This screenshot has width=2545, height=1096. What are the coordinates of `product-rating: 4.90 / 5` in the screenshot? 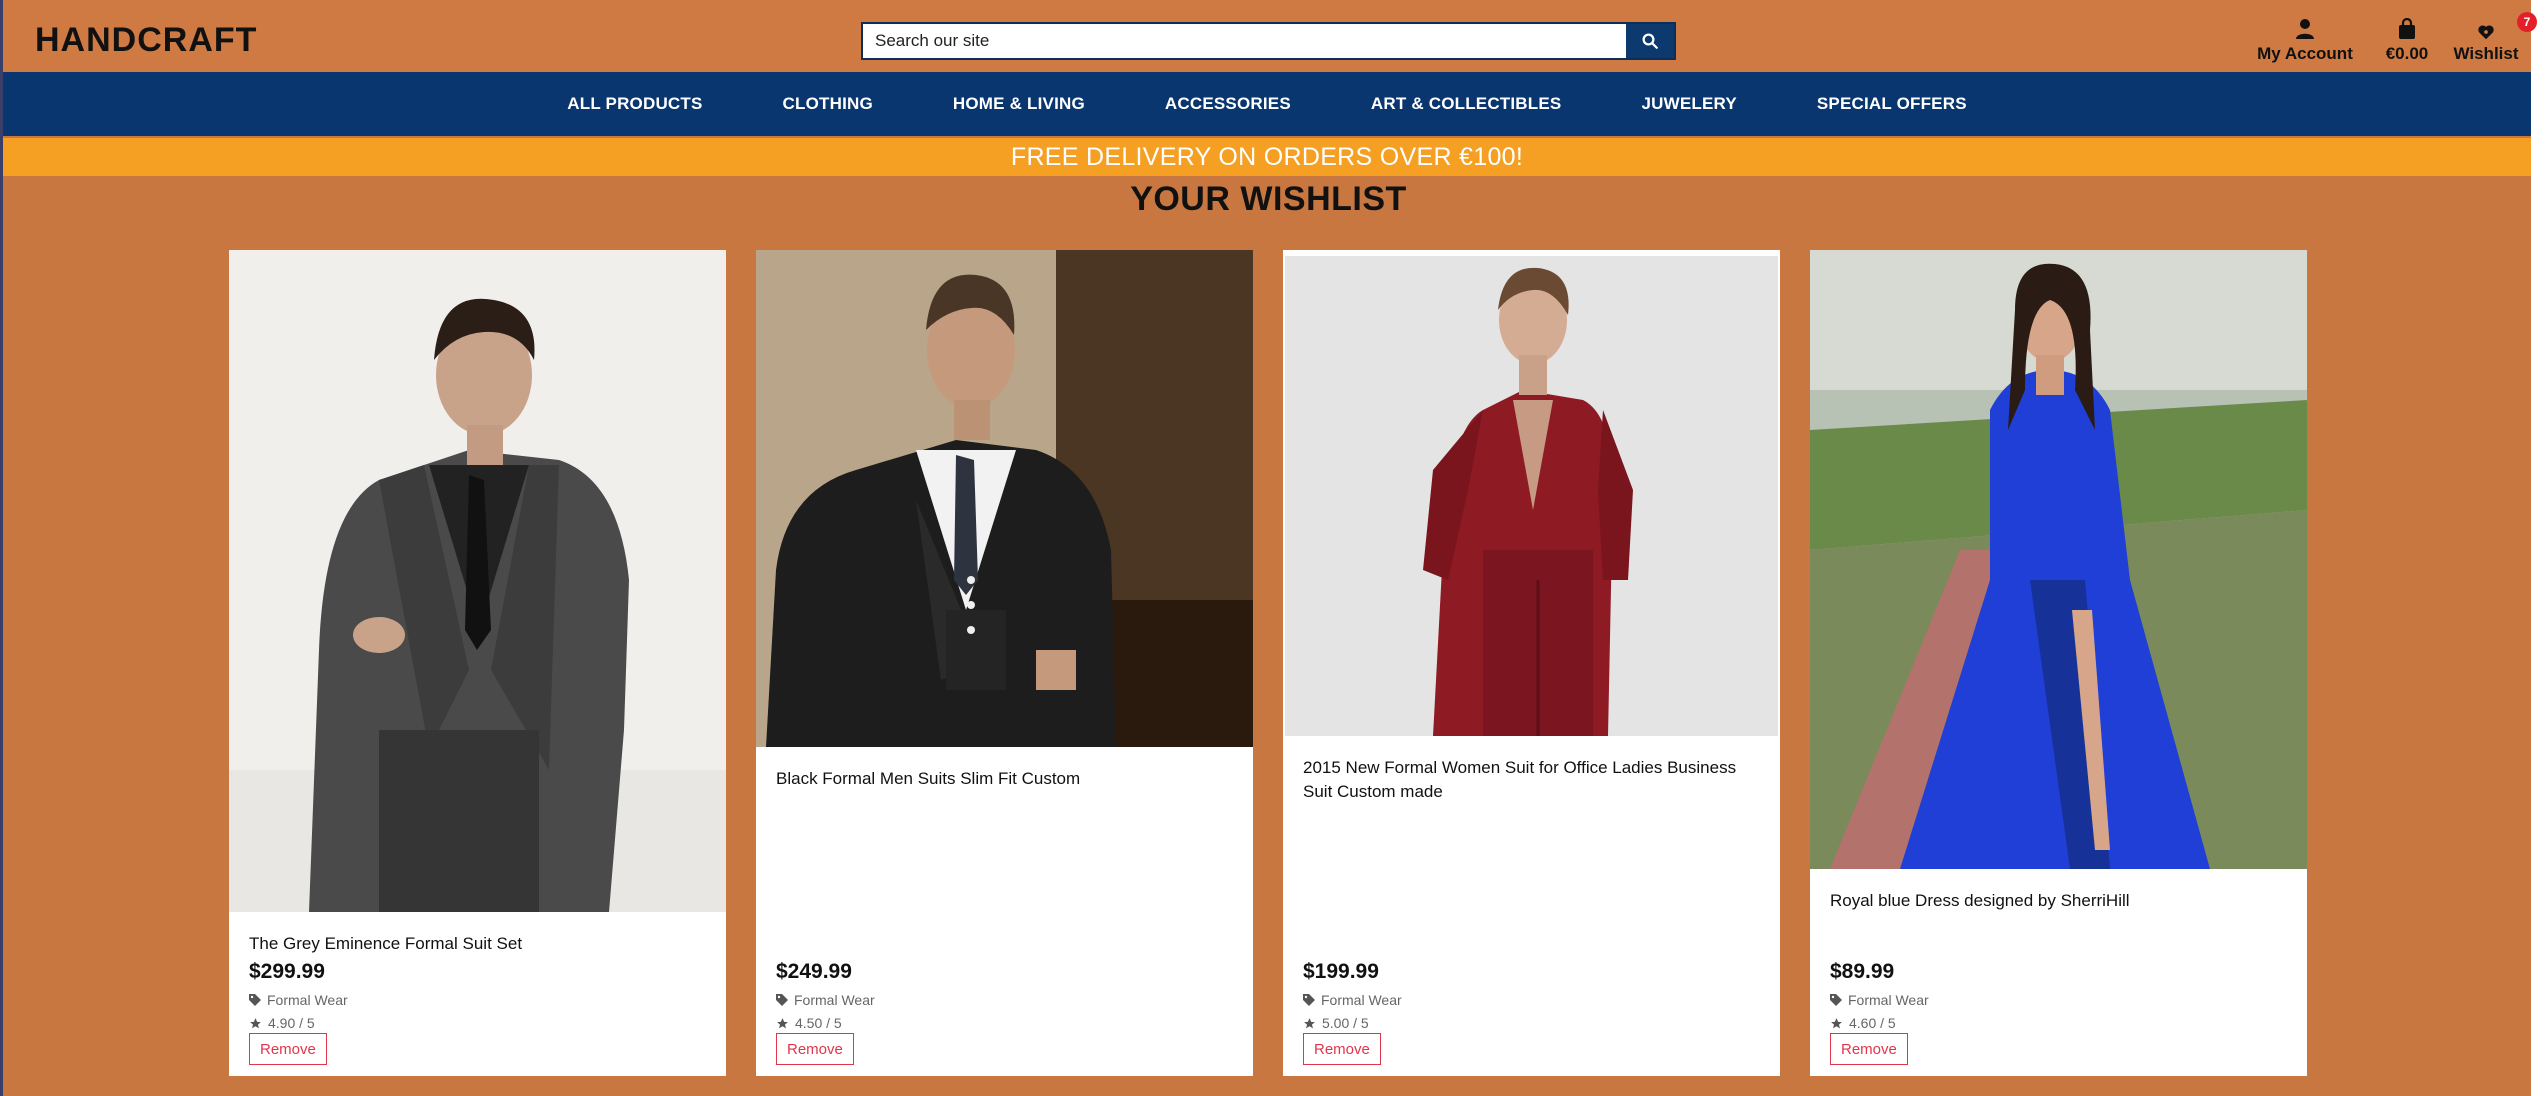 It's located at (282, 1023).